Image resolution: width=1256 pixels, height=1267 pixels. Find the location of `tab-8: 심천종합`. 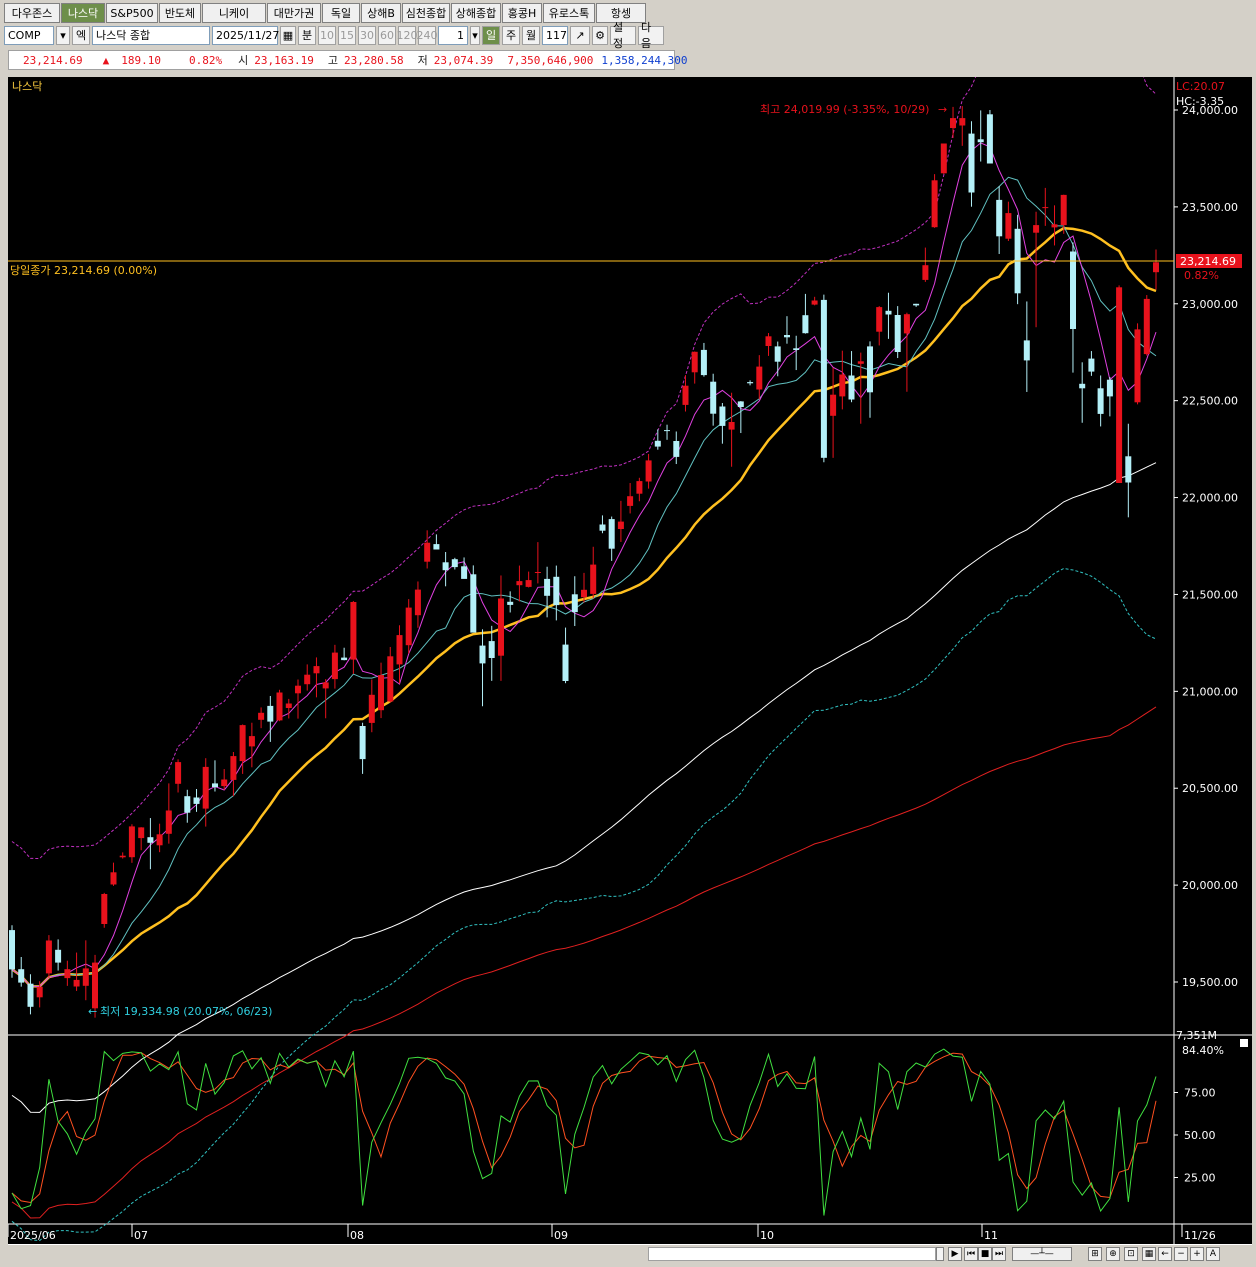

tab-8: 심천종합 is located at coordinates (426, 13).